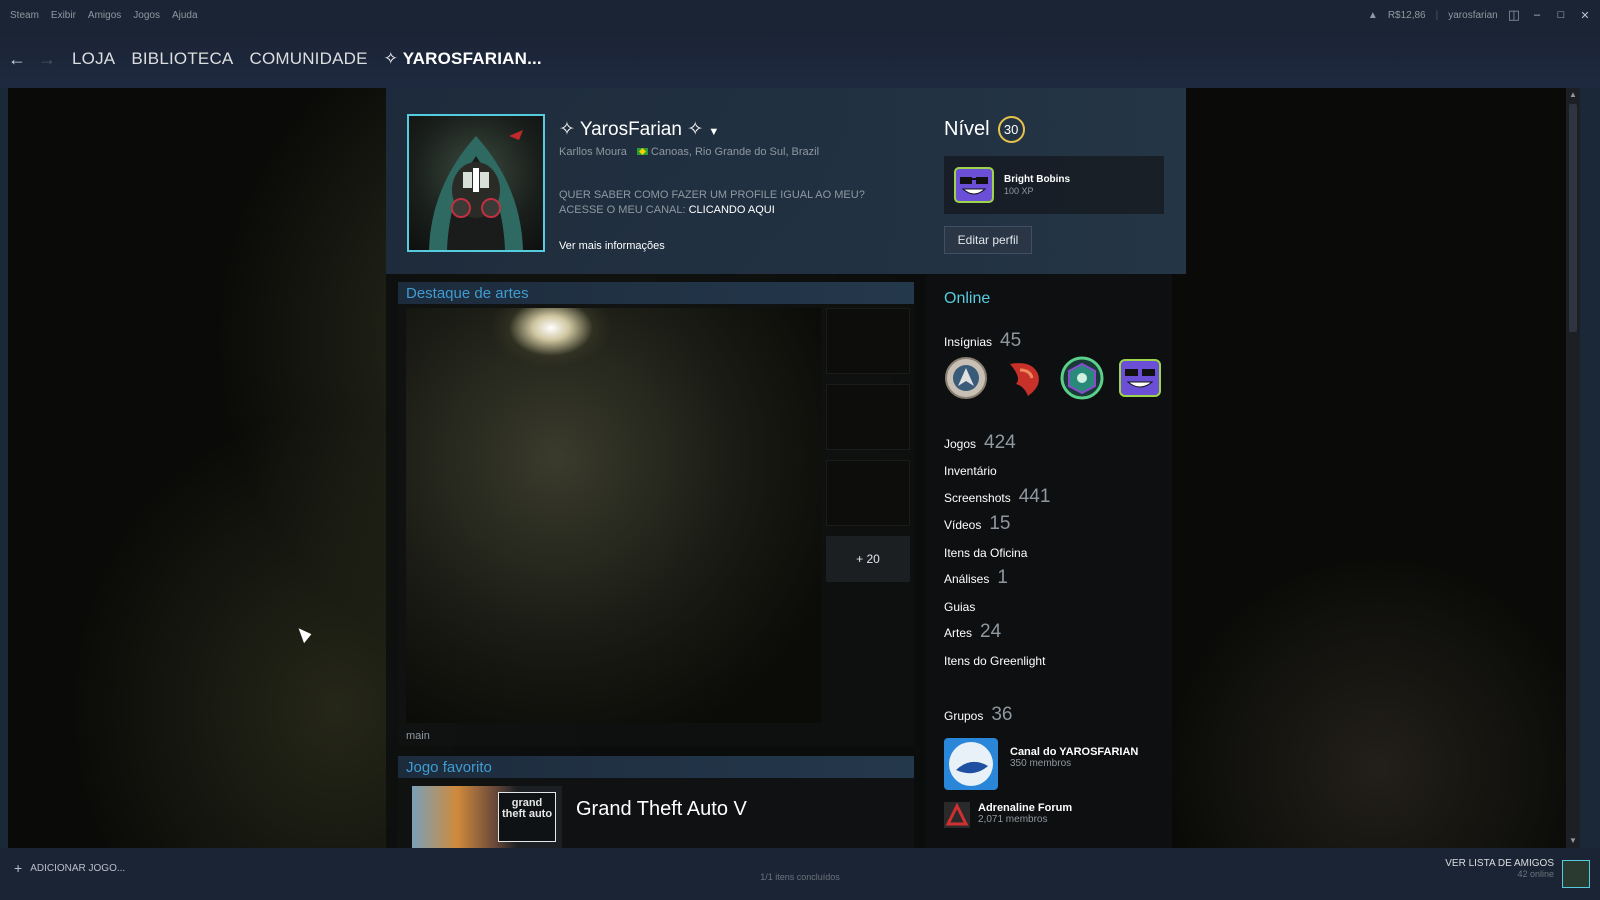  What do you see at coordinates (1011, 129) in the screenshot?
I see `level-badge: 30` at bounding box center [1011, 129].